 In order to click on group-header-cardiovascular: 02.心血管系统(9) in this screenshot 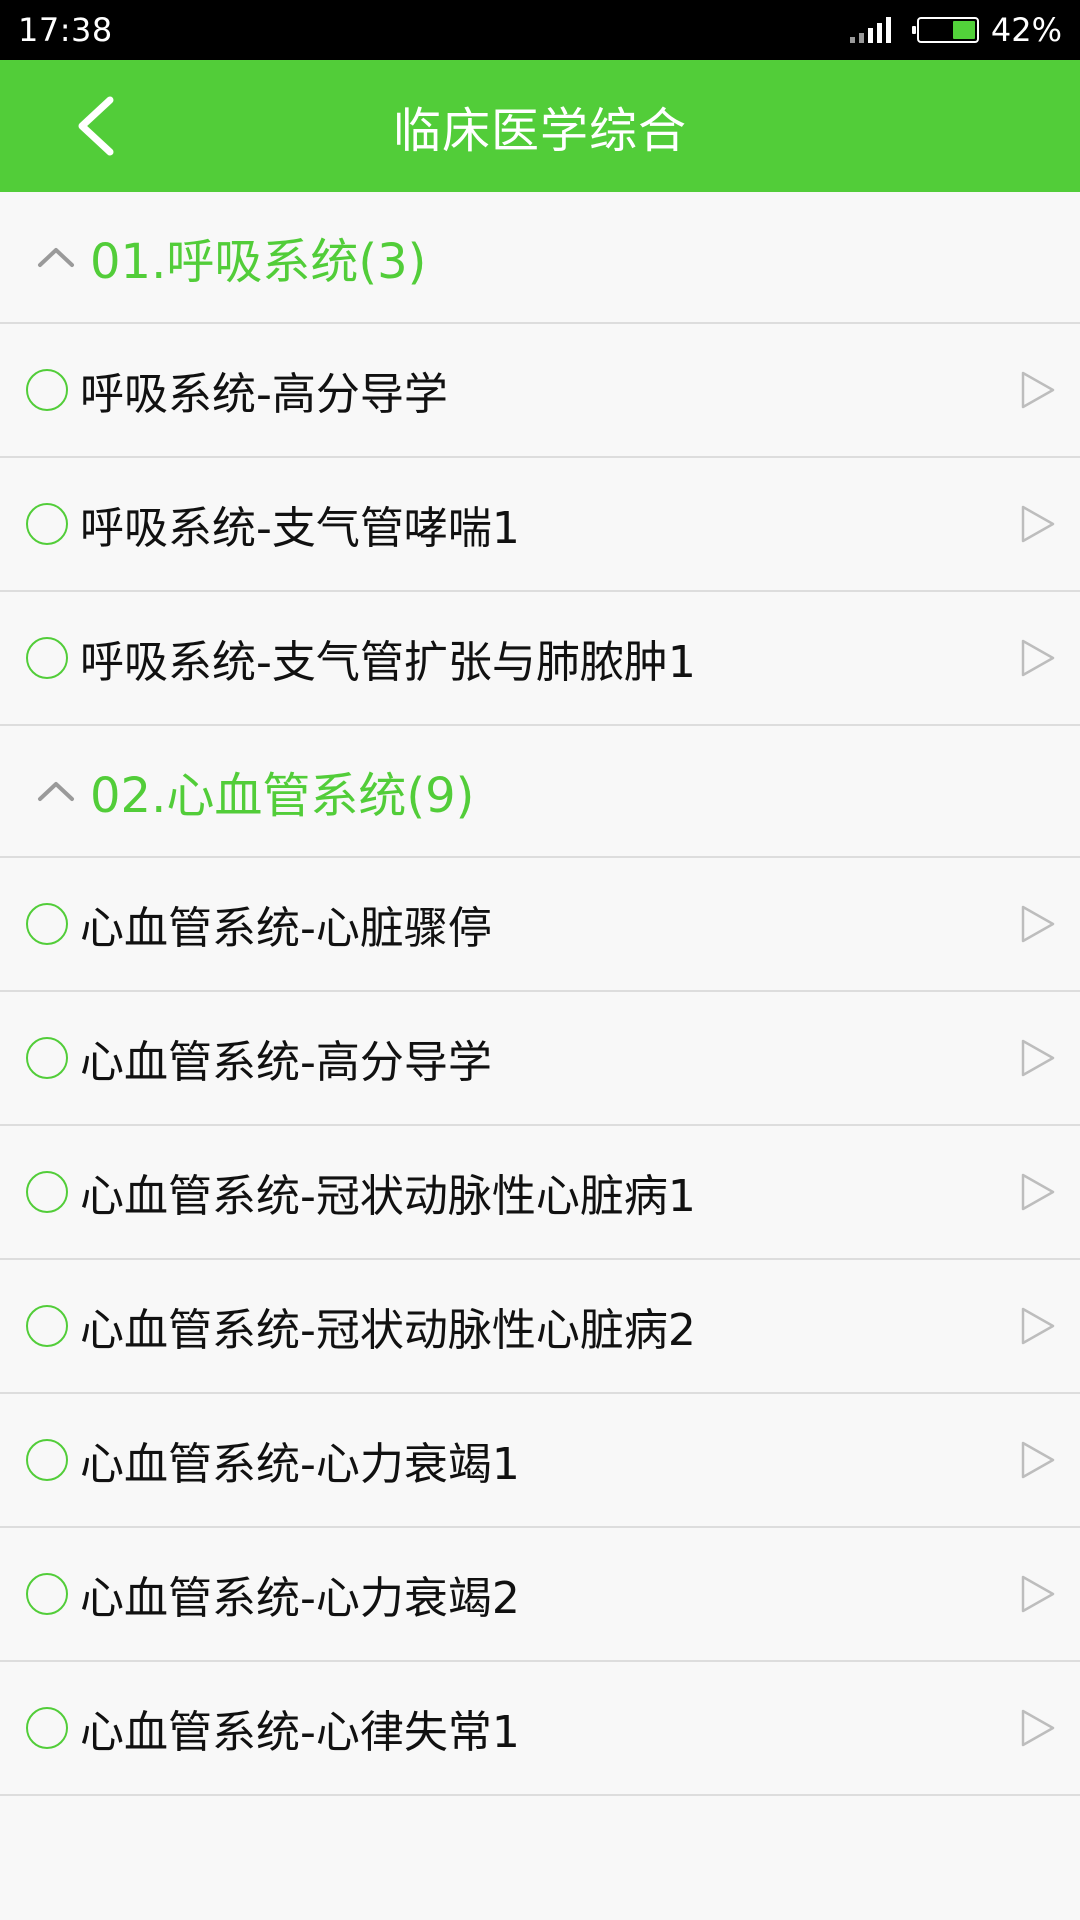, I will do `click(540, 792)`.